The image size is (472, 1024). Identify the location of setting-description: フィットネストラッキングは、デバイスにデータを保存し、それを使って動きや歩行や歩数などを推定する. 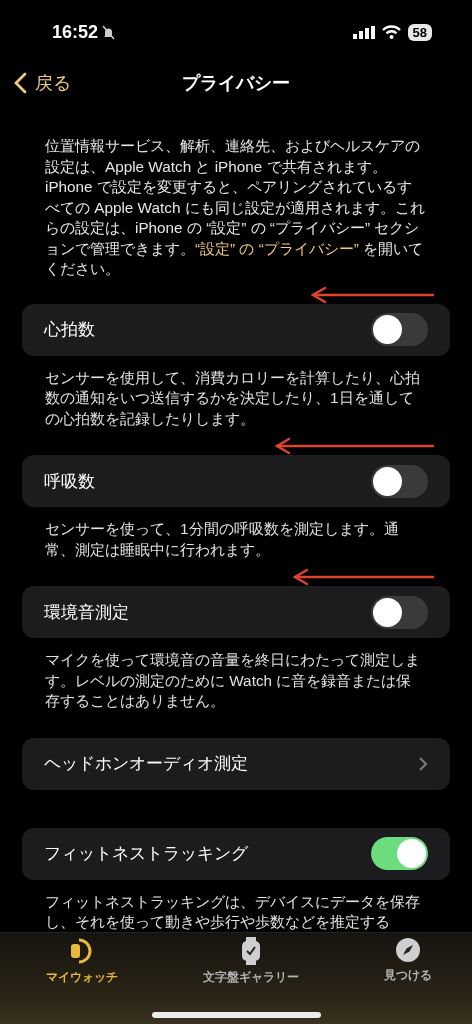
(232, 911).